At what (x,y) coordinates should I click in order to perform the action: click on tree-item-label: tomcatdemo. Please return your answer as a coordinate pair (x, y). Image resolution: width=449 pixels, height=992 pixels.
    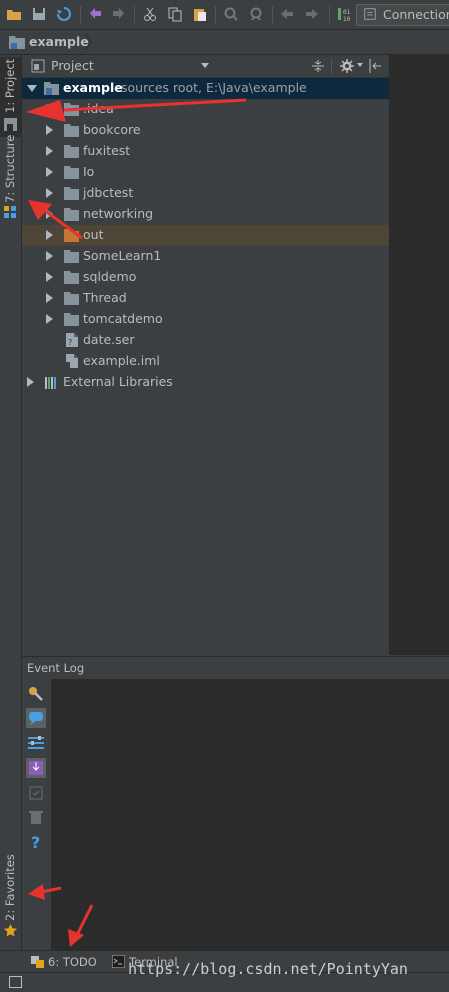
    Looking at the image, I should click on (123, 318).